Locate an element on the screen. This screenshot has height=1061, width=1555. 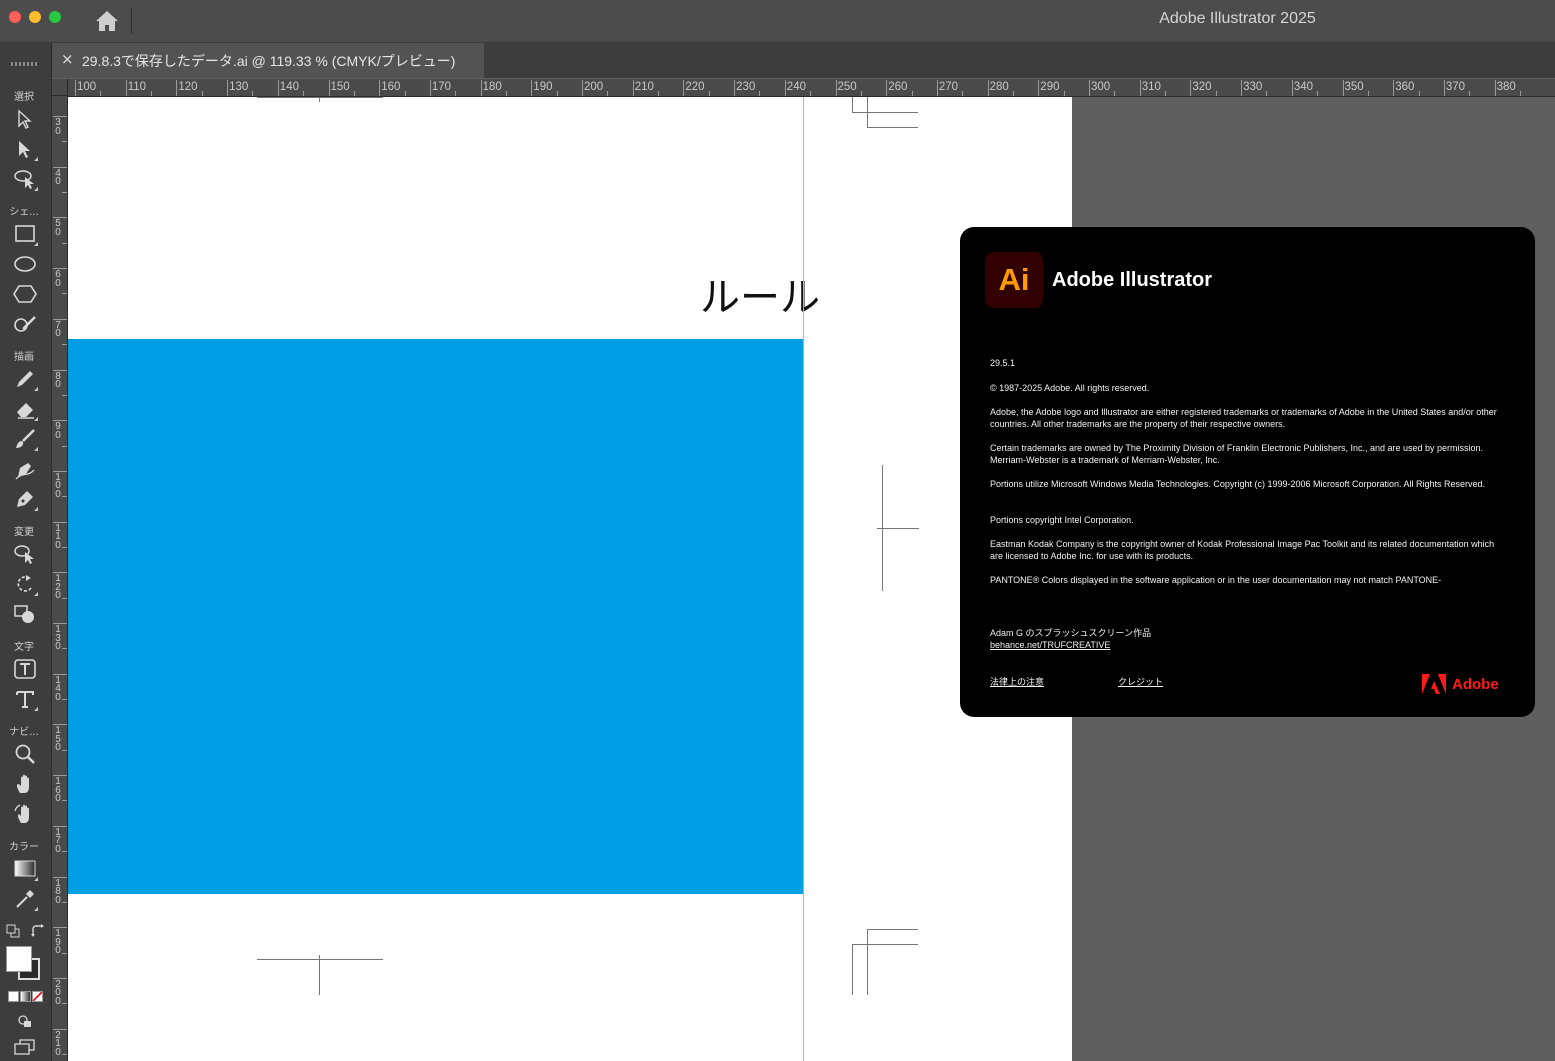
eraser-tool is located at coordinates (25, 409).